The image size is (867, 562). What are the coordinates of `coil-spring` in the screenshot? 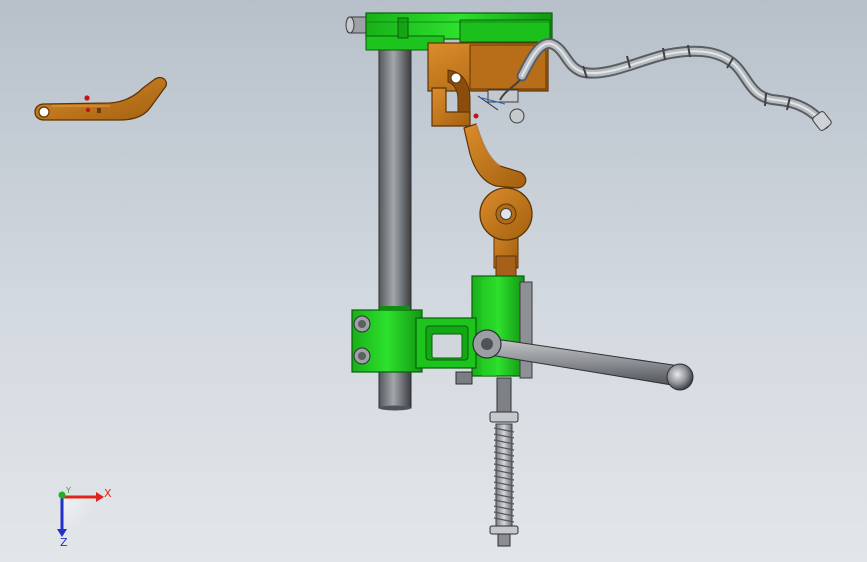 It's located at (504, 476).